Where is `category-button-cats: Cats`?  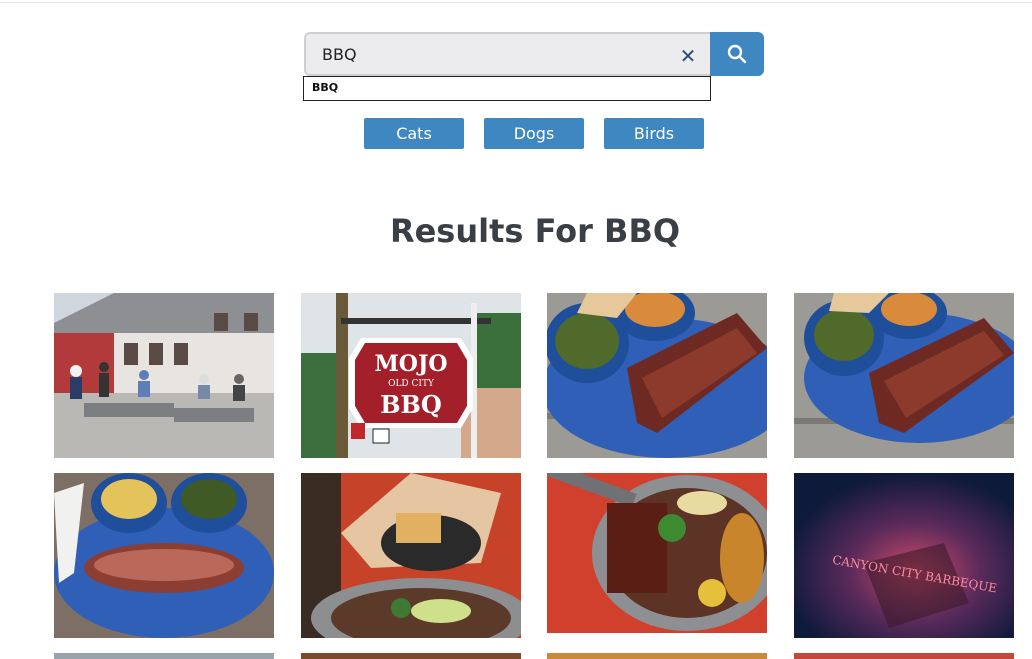
category-button-cats: Cats is located at coordinates (414, 133).